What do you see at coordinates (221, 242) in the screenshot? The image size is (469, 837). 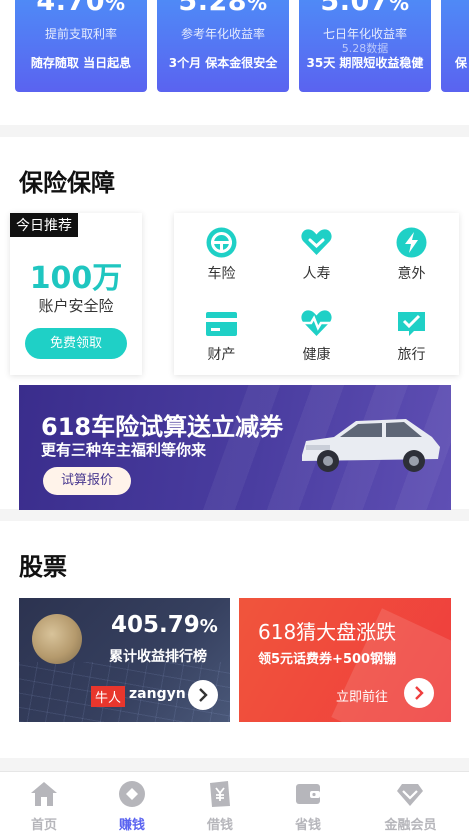 I see `steering-wheel-icon` at bounding box center [221, 242].